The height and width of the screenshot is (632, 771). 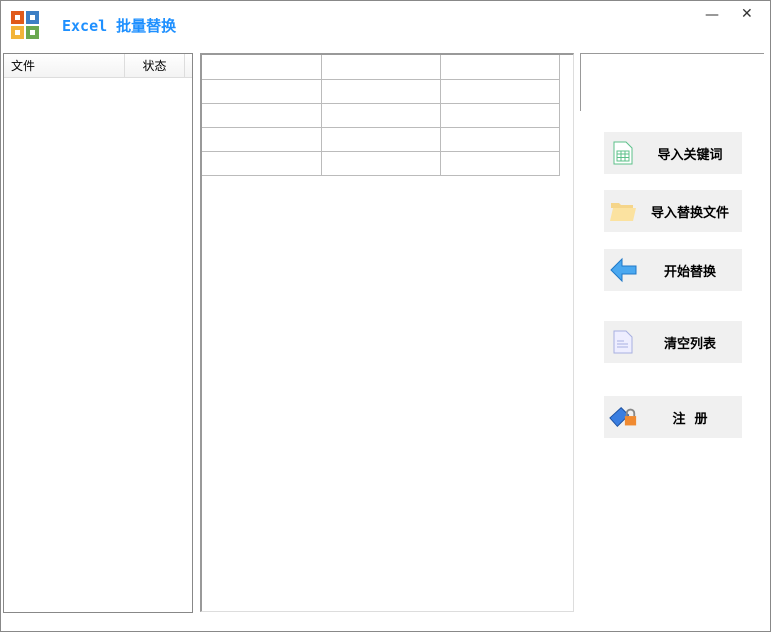 What do you see at coordinates (689, 213) in the screenshot?
I see `button-label: 导入替换文件` at bounding box center [689, 213].